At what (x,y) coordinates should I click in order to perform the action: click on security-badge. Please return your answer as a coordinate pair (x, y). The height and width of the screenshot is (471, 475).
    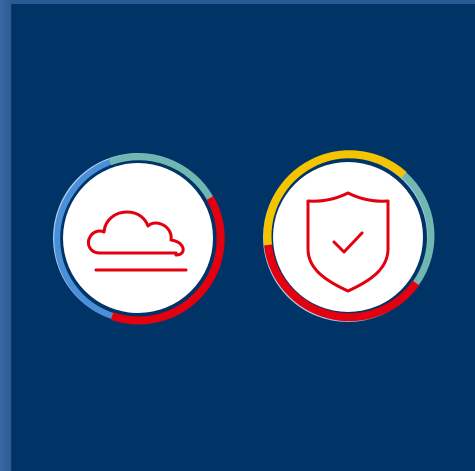
    Looking at the image, I should click on (348, 235).